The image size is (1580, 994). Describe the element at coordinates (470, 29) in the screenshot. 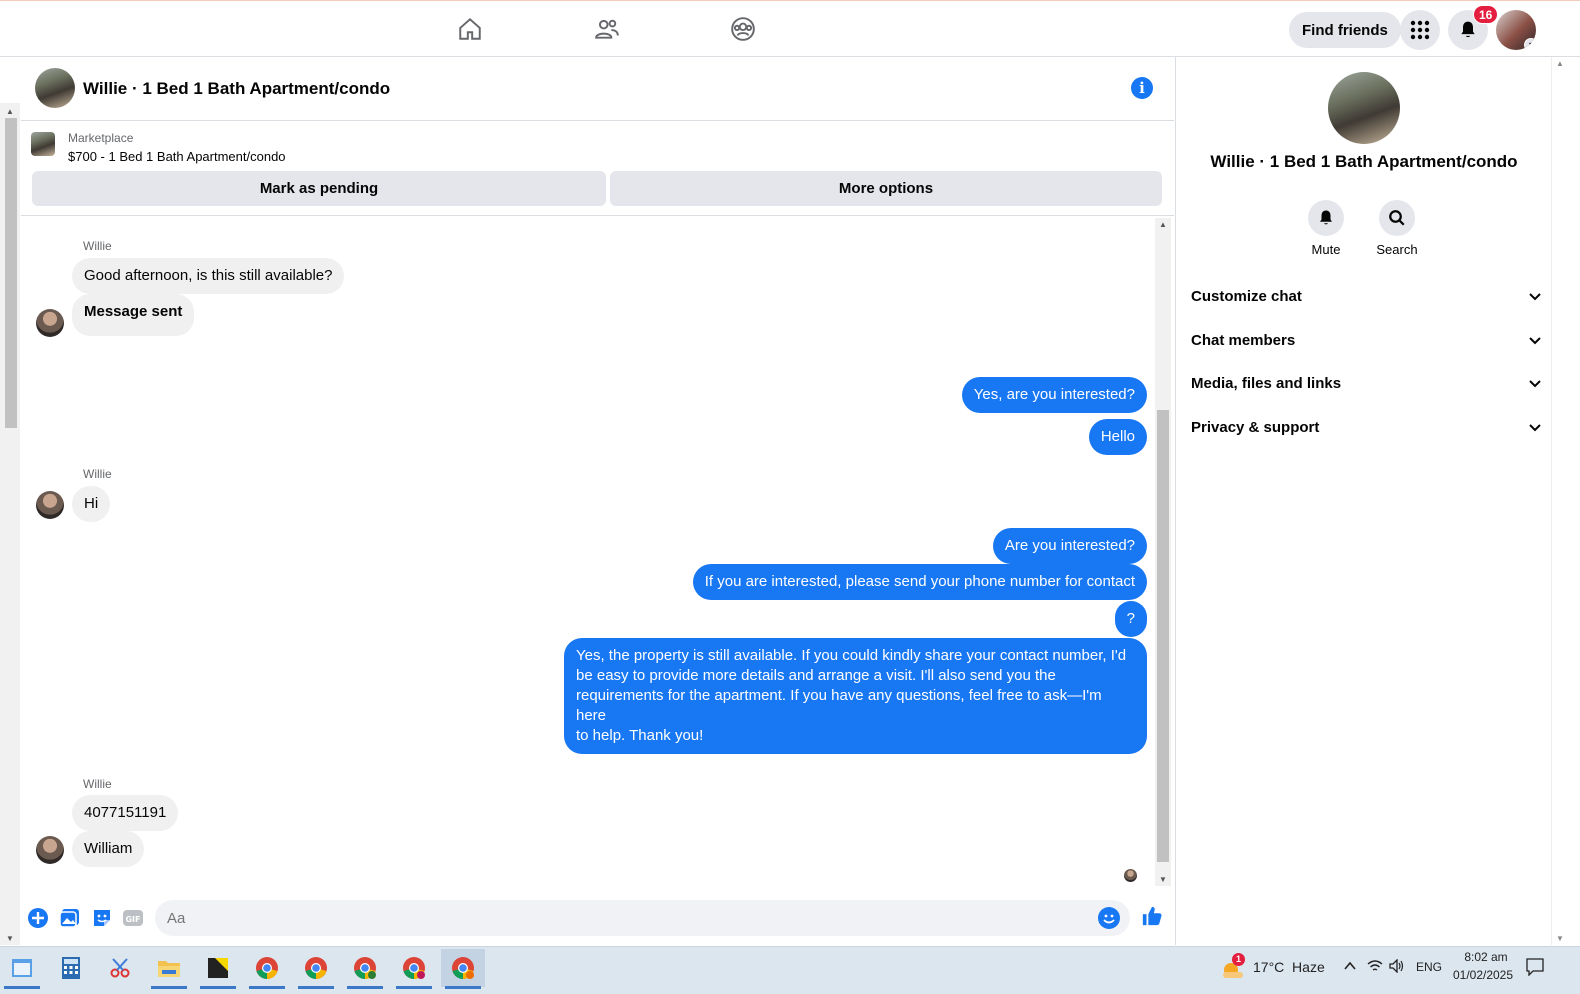

I see `home-icon` at that location.